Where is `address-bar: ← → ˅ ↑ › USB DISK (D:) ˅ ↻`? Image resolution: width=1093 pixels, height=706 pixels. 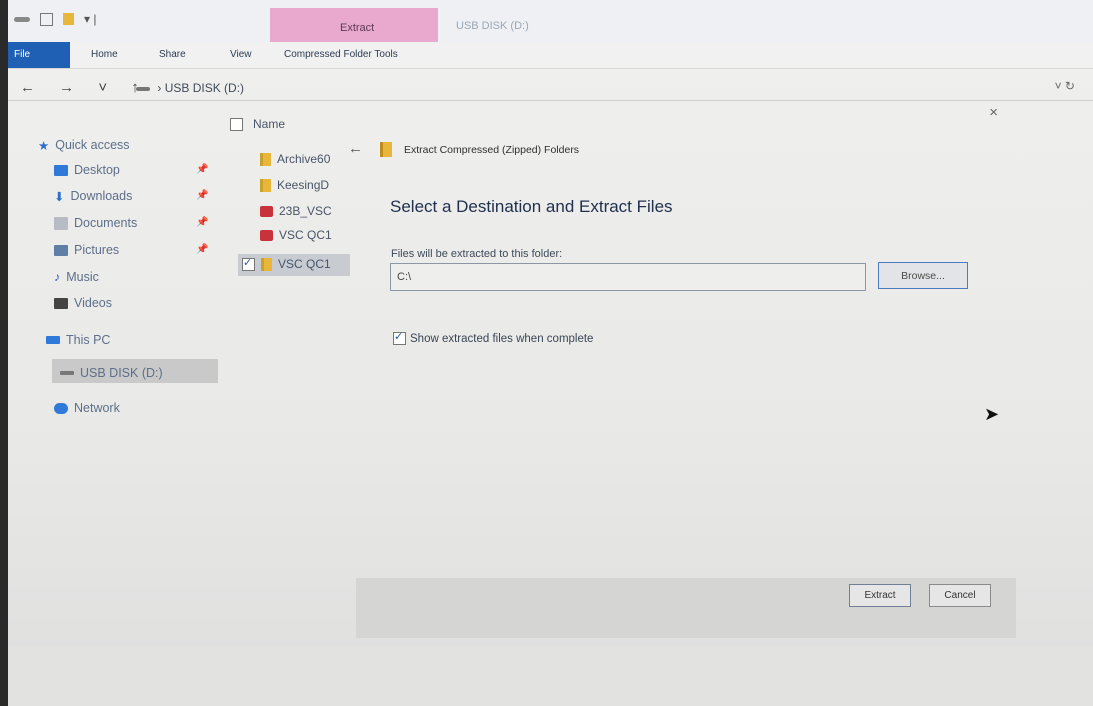 address-bar: ← → ˅ ↑ › USB DISK (D:) ˅ ↻ is located at coordinates (550, 88).